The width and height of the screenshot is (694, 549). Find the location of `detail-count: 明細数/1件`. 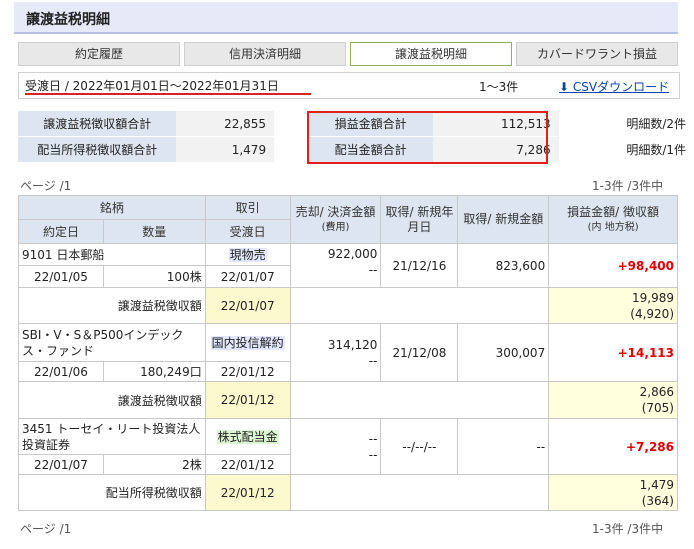

detail-count: 明細数/1件 is located at coordinates (626, 149).